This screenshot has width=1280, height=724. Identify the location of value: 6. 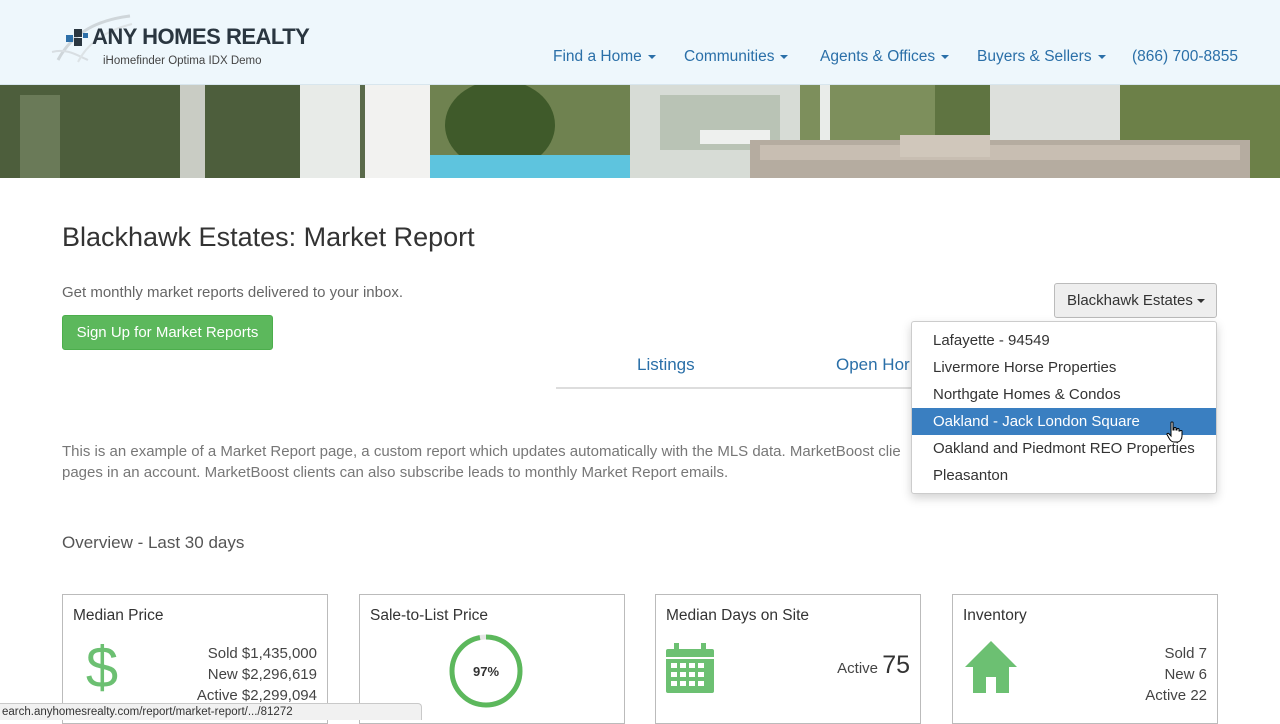
(1202, 674).